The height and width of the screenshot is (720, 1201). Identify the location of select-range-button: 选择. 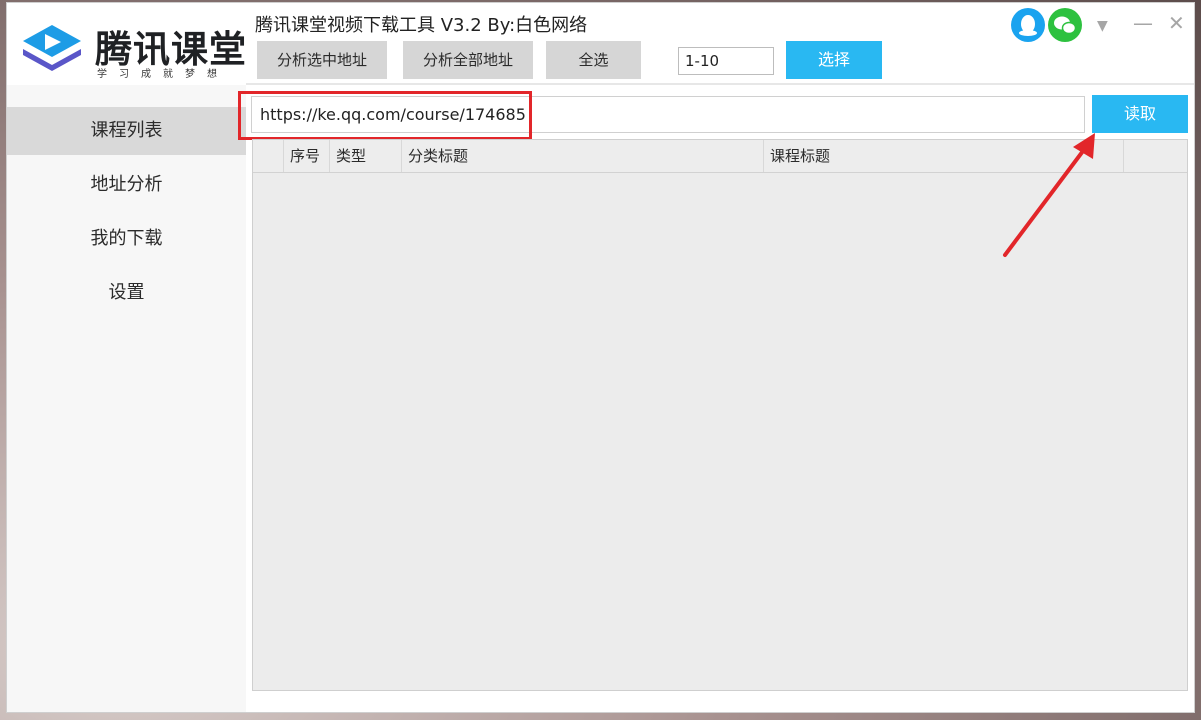
(834, 60).